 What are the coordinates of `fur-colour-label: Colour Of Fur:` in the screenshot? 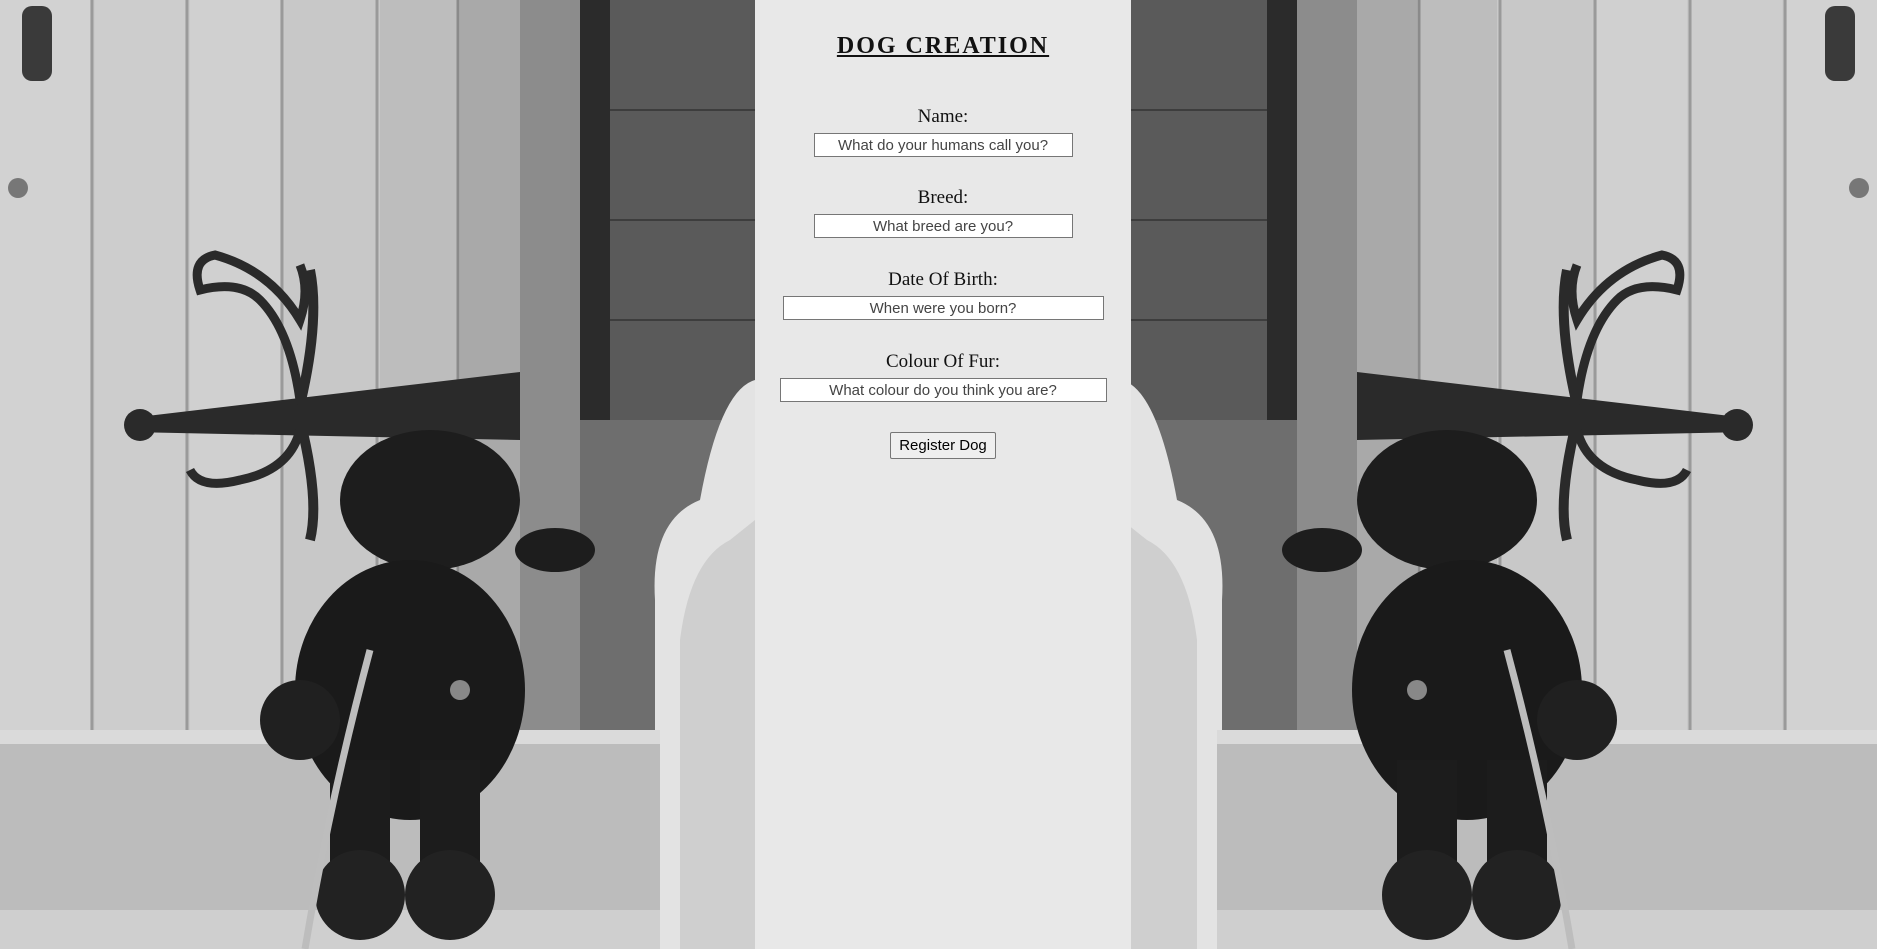 It's located at (943, 361).